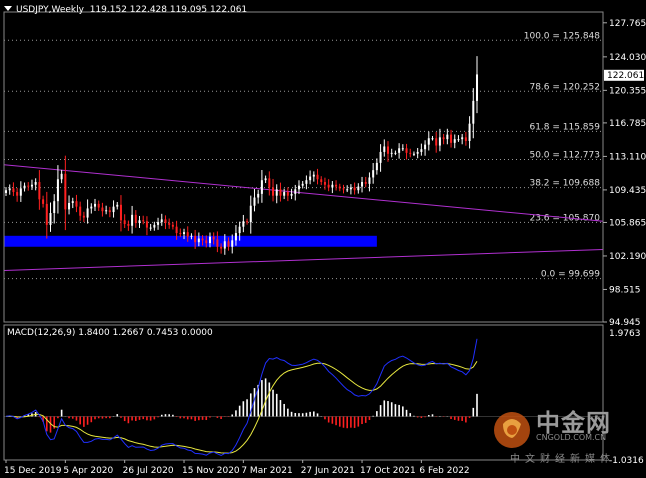 The image size is (646, 478). Describe the element at coordinates (8, 8) in the screenshot. I see `dropdown-triangle-icon` at that location.